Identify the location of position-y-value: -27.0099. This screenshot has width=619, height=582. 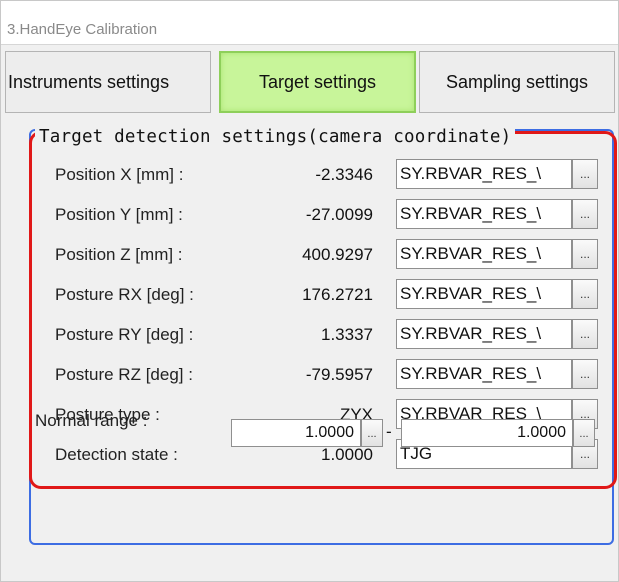
(339, 214).